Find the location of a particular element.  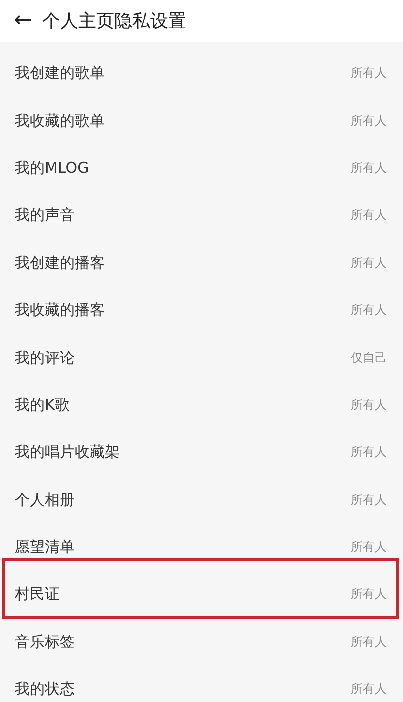

setting-value: 仅自己 is located at coordinates (369, 358).